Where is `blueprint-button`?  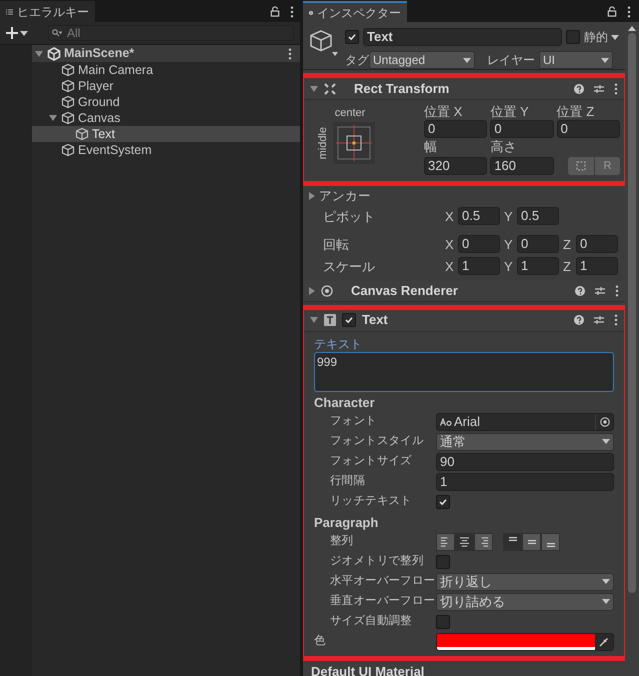
blueprint-button is located at coordinates (581, 166).